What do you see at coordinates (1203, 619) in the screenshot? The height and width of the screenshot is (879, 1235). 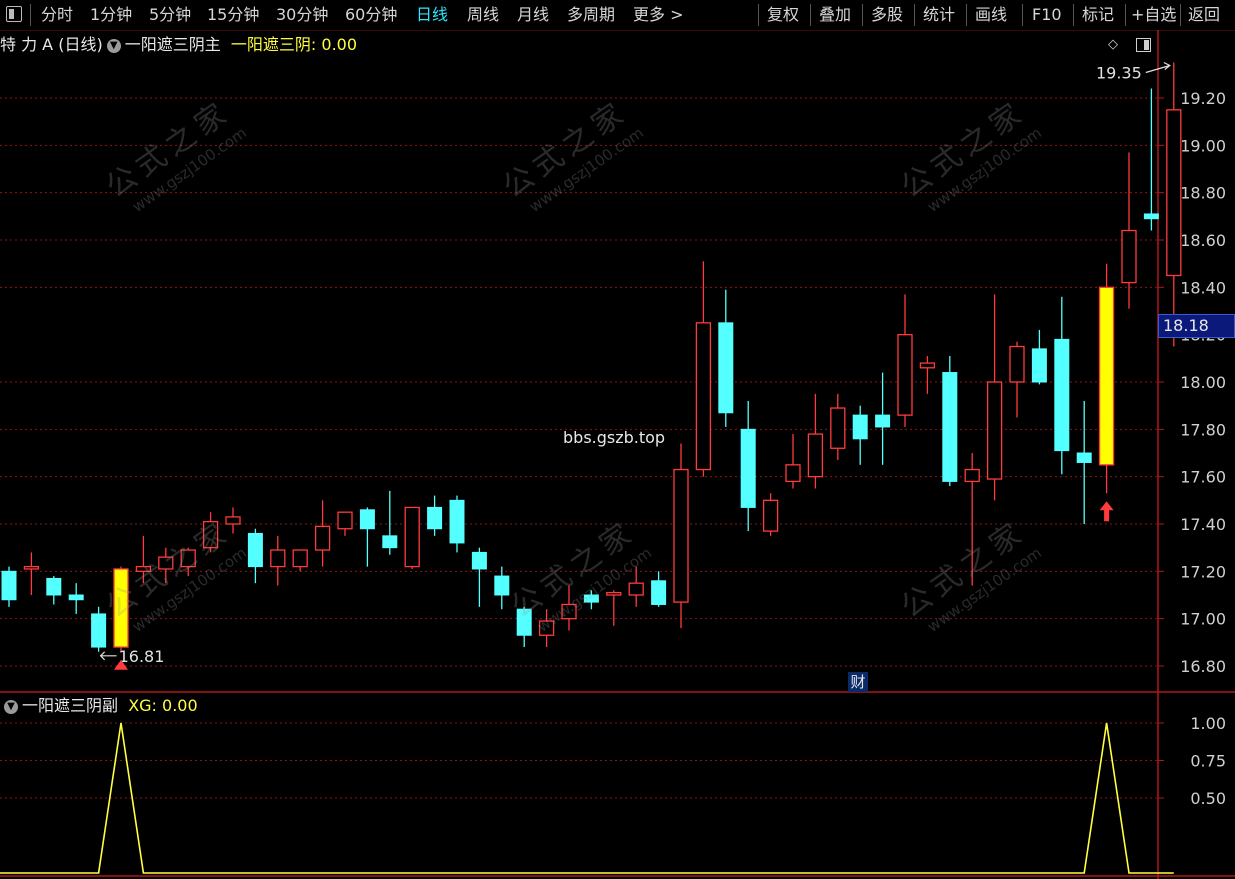 I see `y-tick-label: 17.00` at bounding box center [1203, 619].